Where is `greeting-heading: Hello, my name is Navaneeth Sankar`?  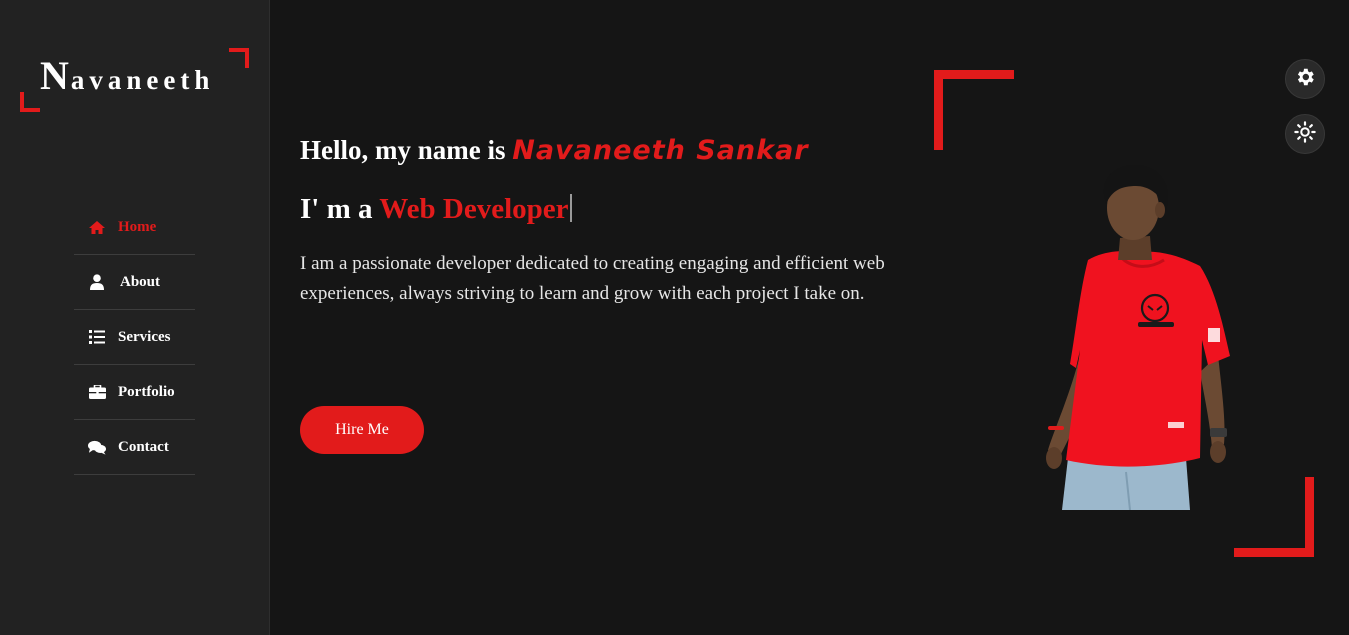 greeting-heading: Hello, my name is Navaneeth Sankar is located at coordinates (600, 150).